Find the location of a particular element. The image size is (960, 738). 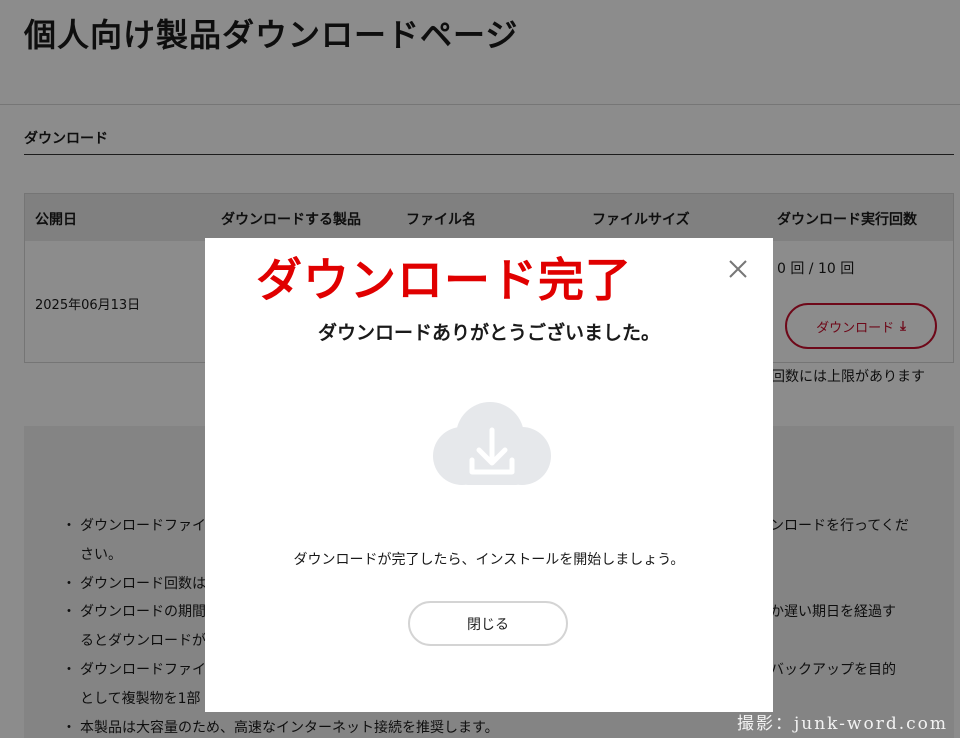

close-button-label: 閉じる is located at coordinates (488, 624).